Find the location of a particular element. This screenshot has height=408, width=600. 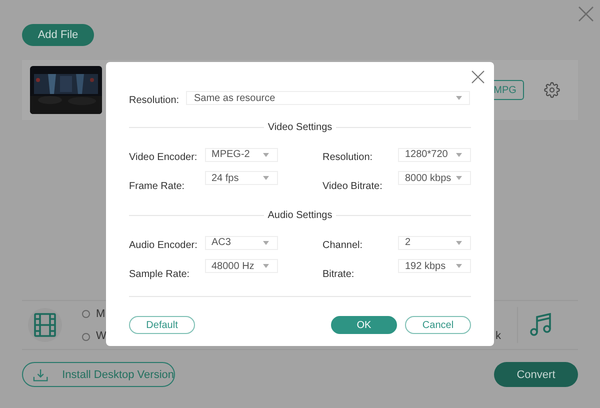

radio-label: M is located at coordinates (101, 314).